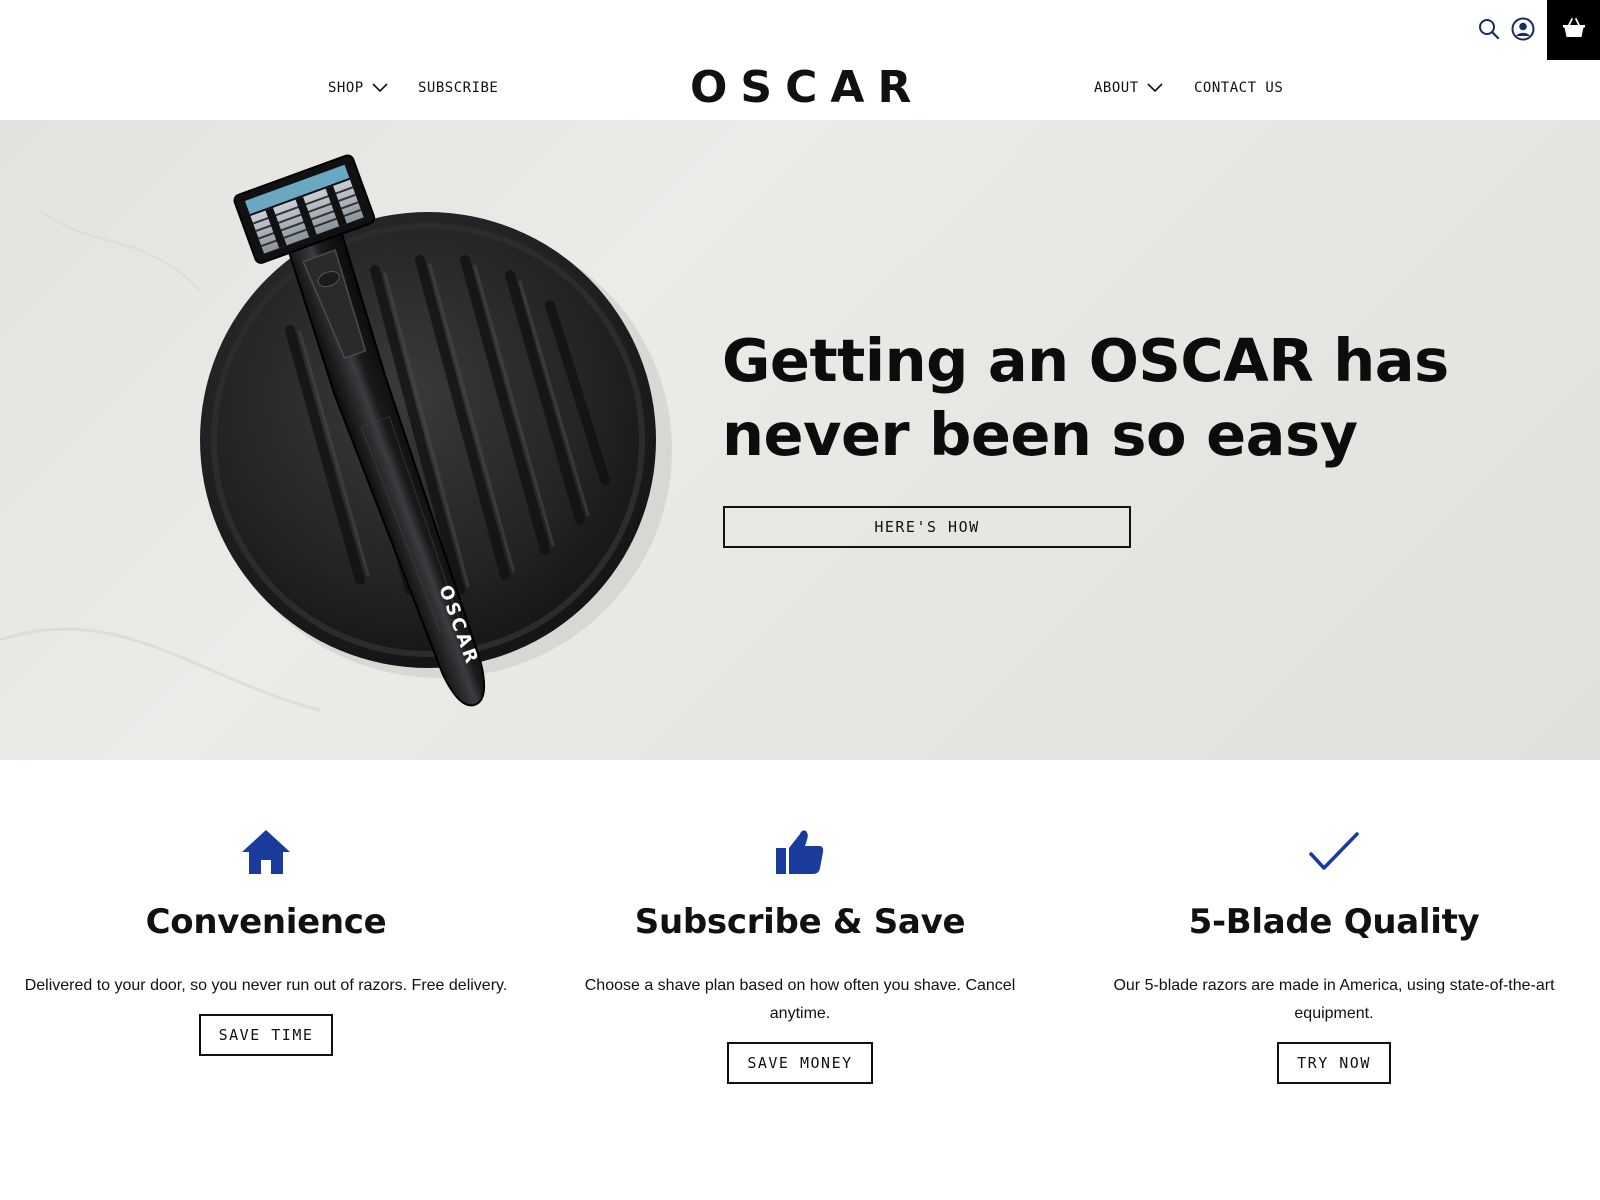 This screenshot has width=1600, height=1200. Describe the element at coordinates (266, 852) in the screenshot. I see `home-icon` at that location.